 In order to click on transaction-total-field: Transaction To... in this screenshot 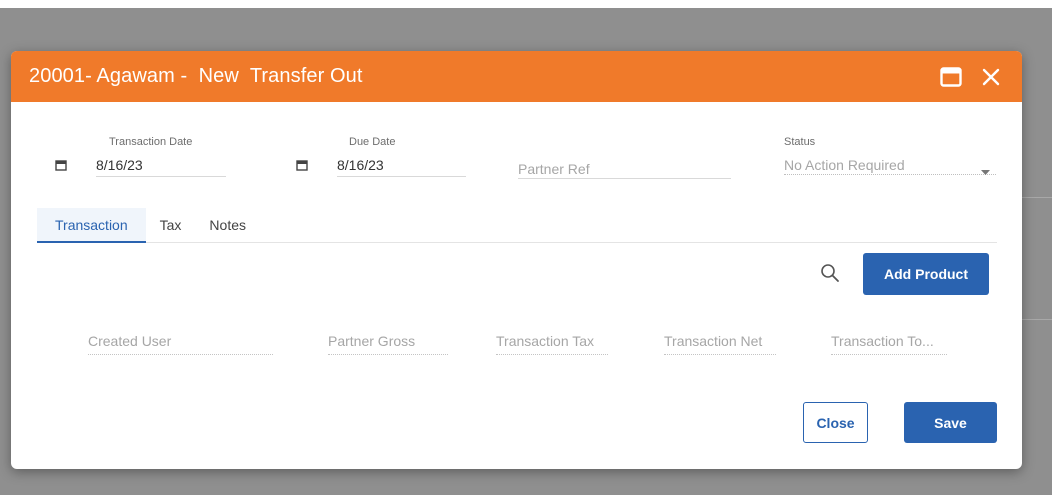, I will do `click(889, 344)`.